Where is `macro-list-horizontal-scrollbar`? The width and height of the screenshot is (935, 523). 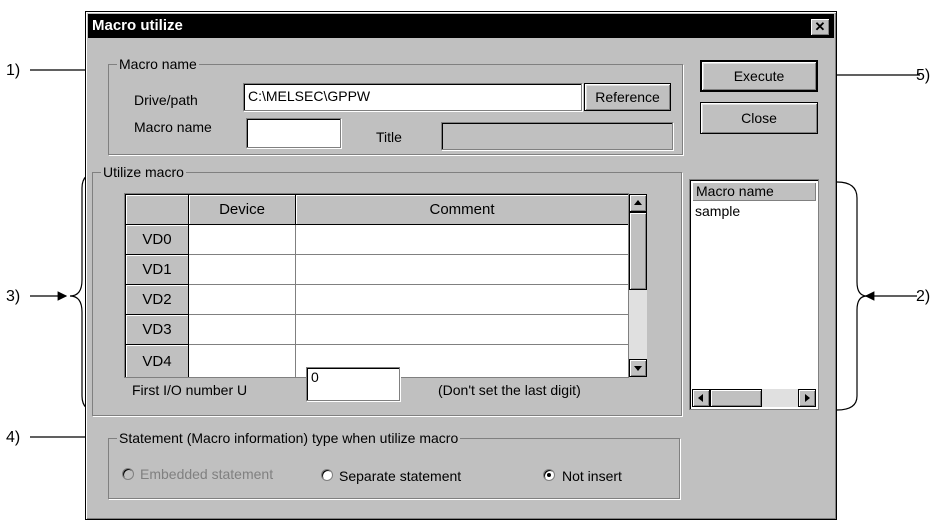 macro-list-horizontal-scrollbar is located at coordinates (754, 398).